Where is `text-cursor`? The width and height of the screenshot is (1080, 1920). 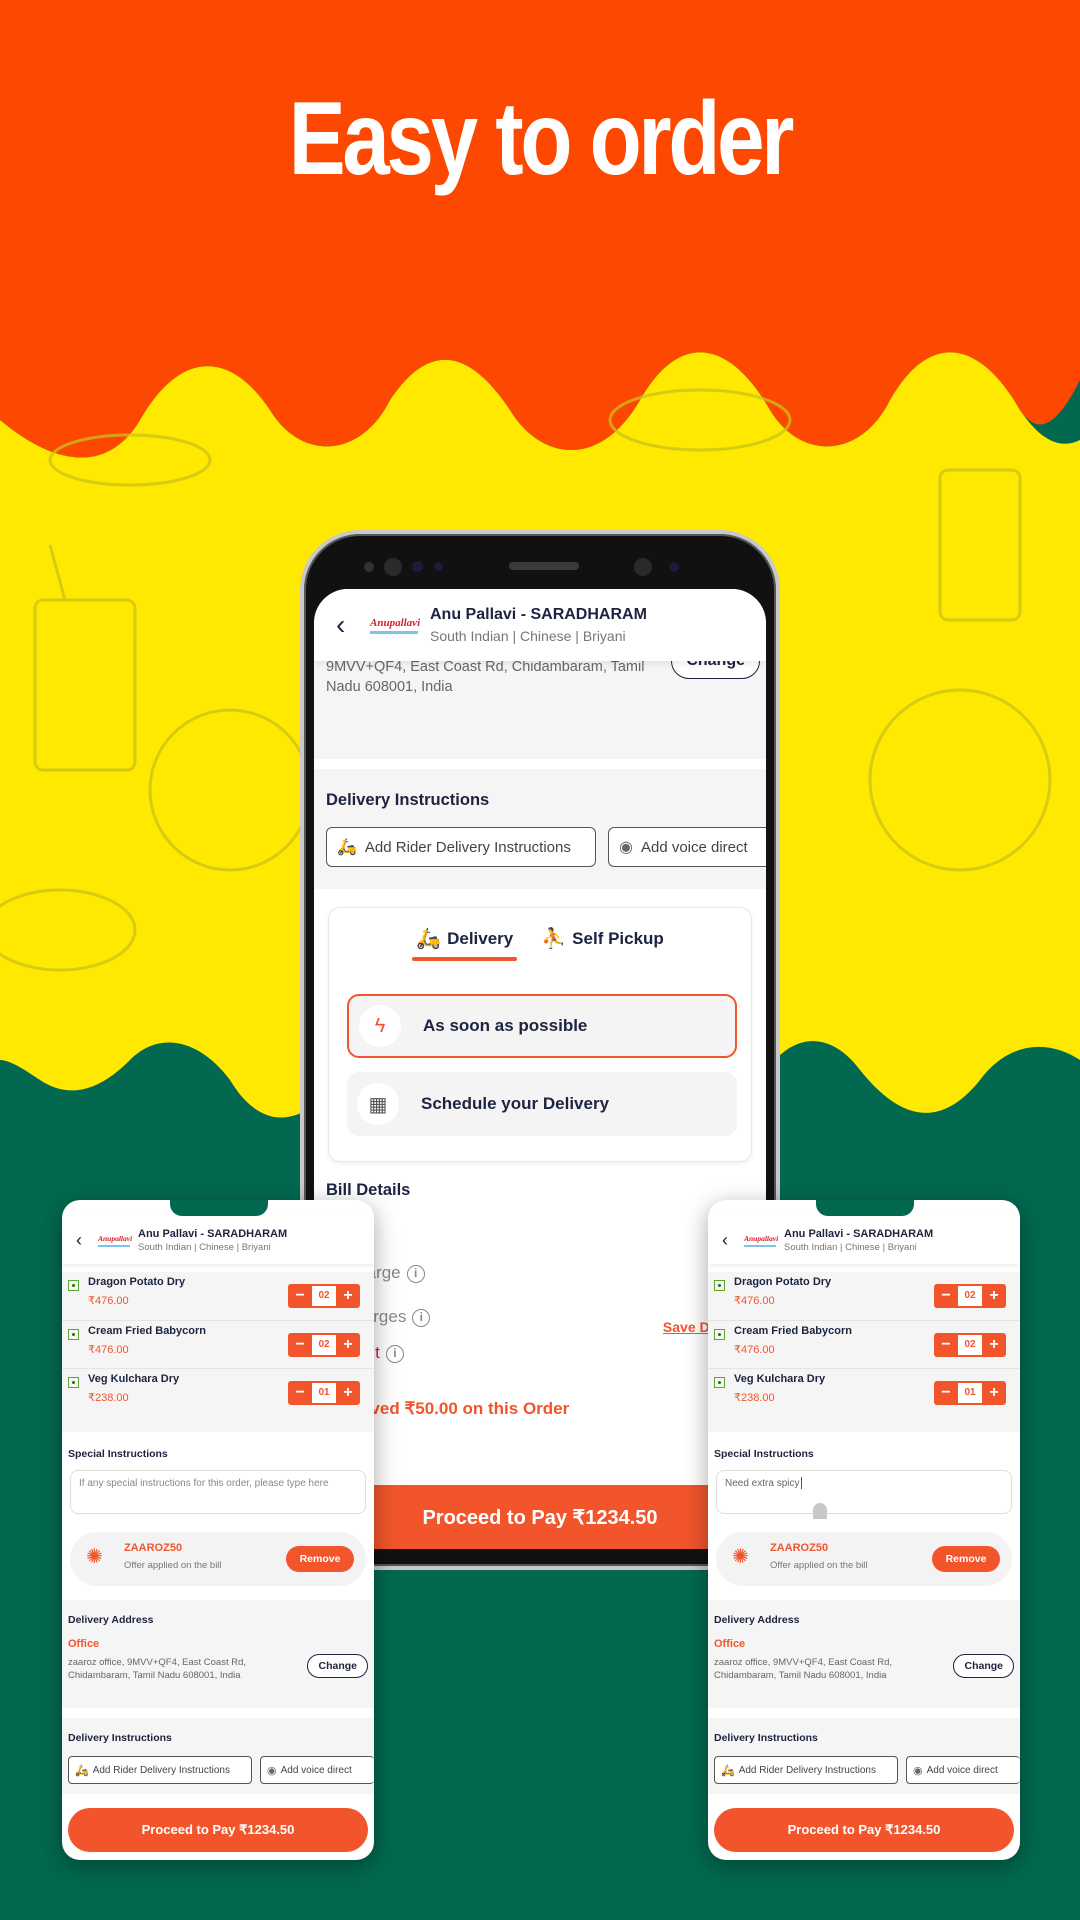
text-cursor is located at coordinates (802, 1483).